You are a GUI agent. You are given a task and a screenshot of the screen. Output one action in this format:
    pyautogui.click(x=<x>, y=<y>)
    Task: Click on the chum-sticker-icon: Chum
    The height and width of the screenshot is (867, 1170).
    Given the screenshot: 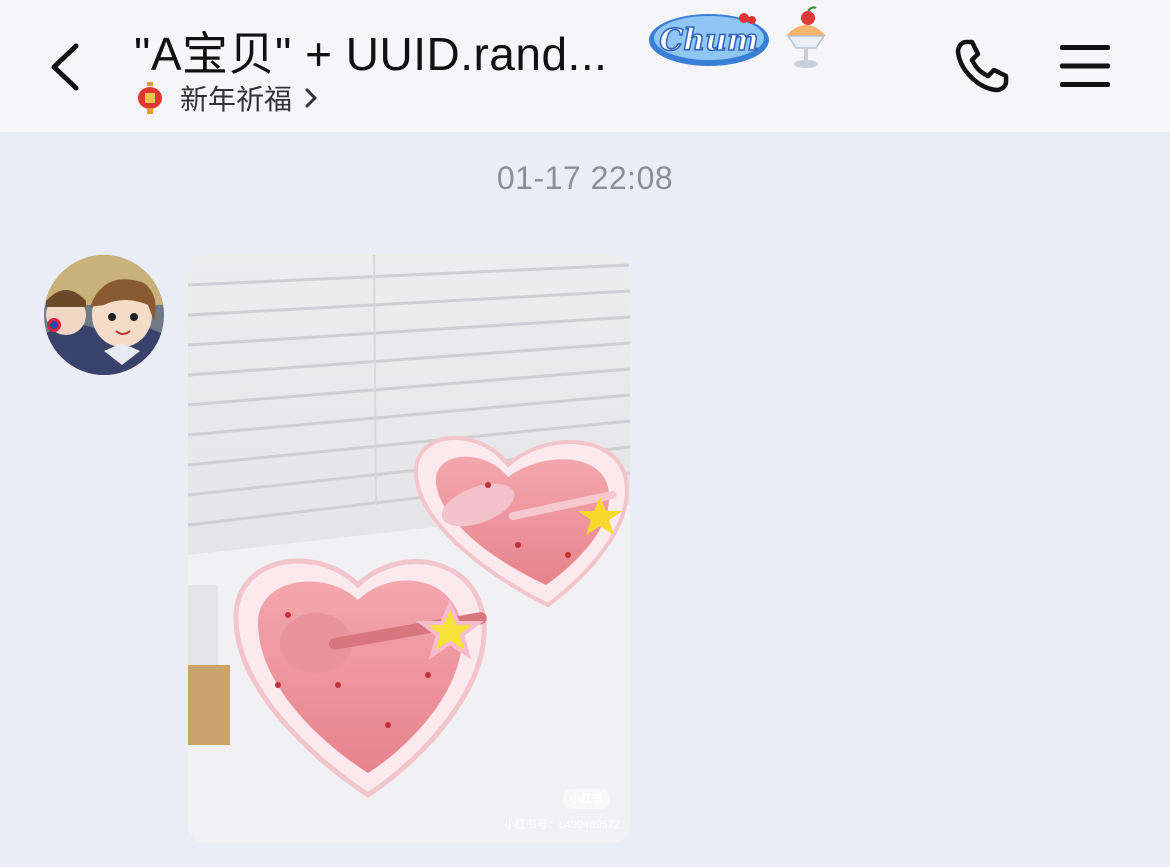 What is the action you would take?
    pyautogui.click(x=709, y=39)
    